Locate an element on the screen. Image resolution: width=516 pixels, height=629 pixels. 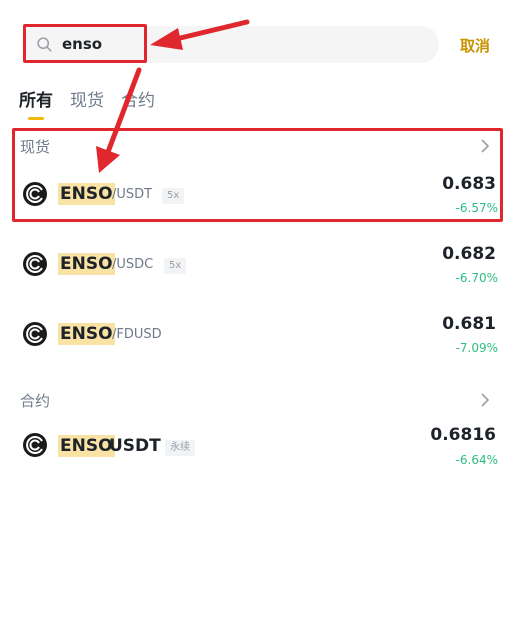
price: 0.6816 is located at coordinates (463, 435).